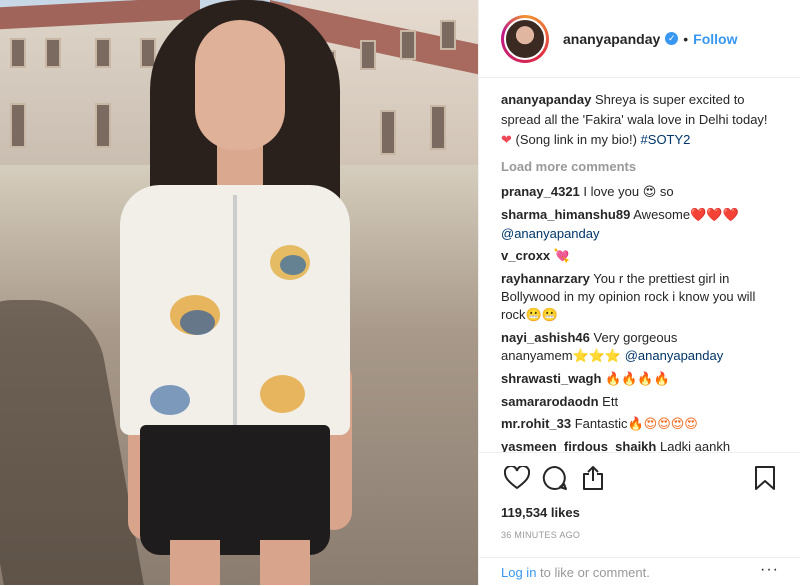 The width and height of the screenshot is (800, 586). I want to click on comment-text: Ett, so click(610, 401).